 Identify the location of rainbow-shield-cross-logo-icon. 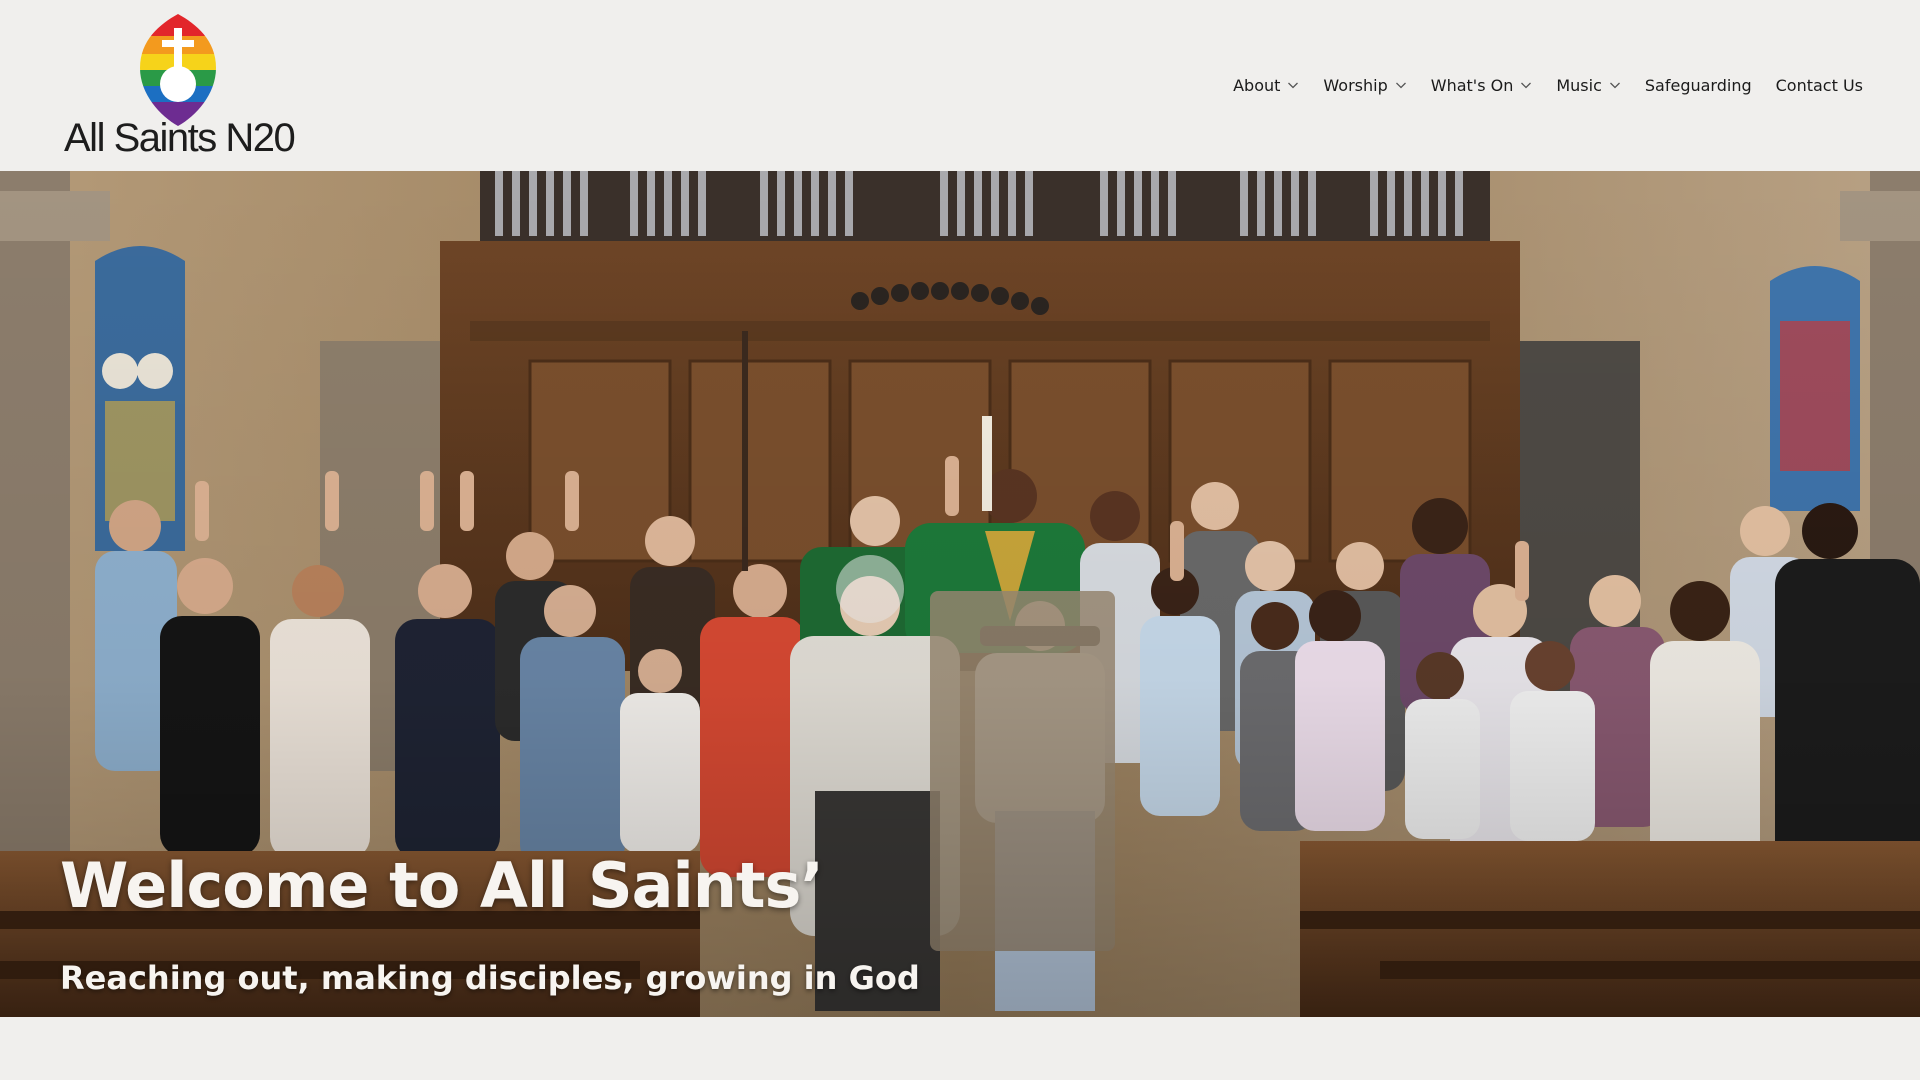
(178, 70).